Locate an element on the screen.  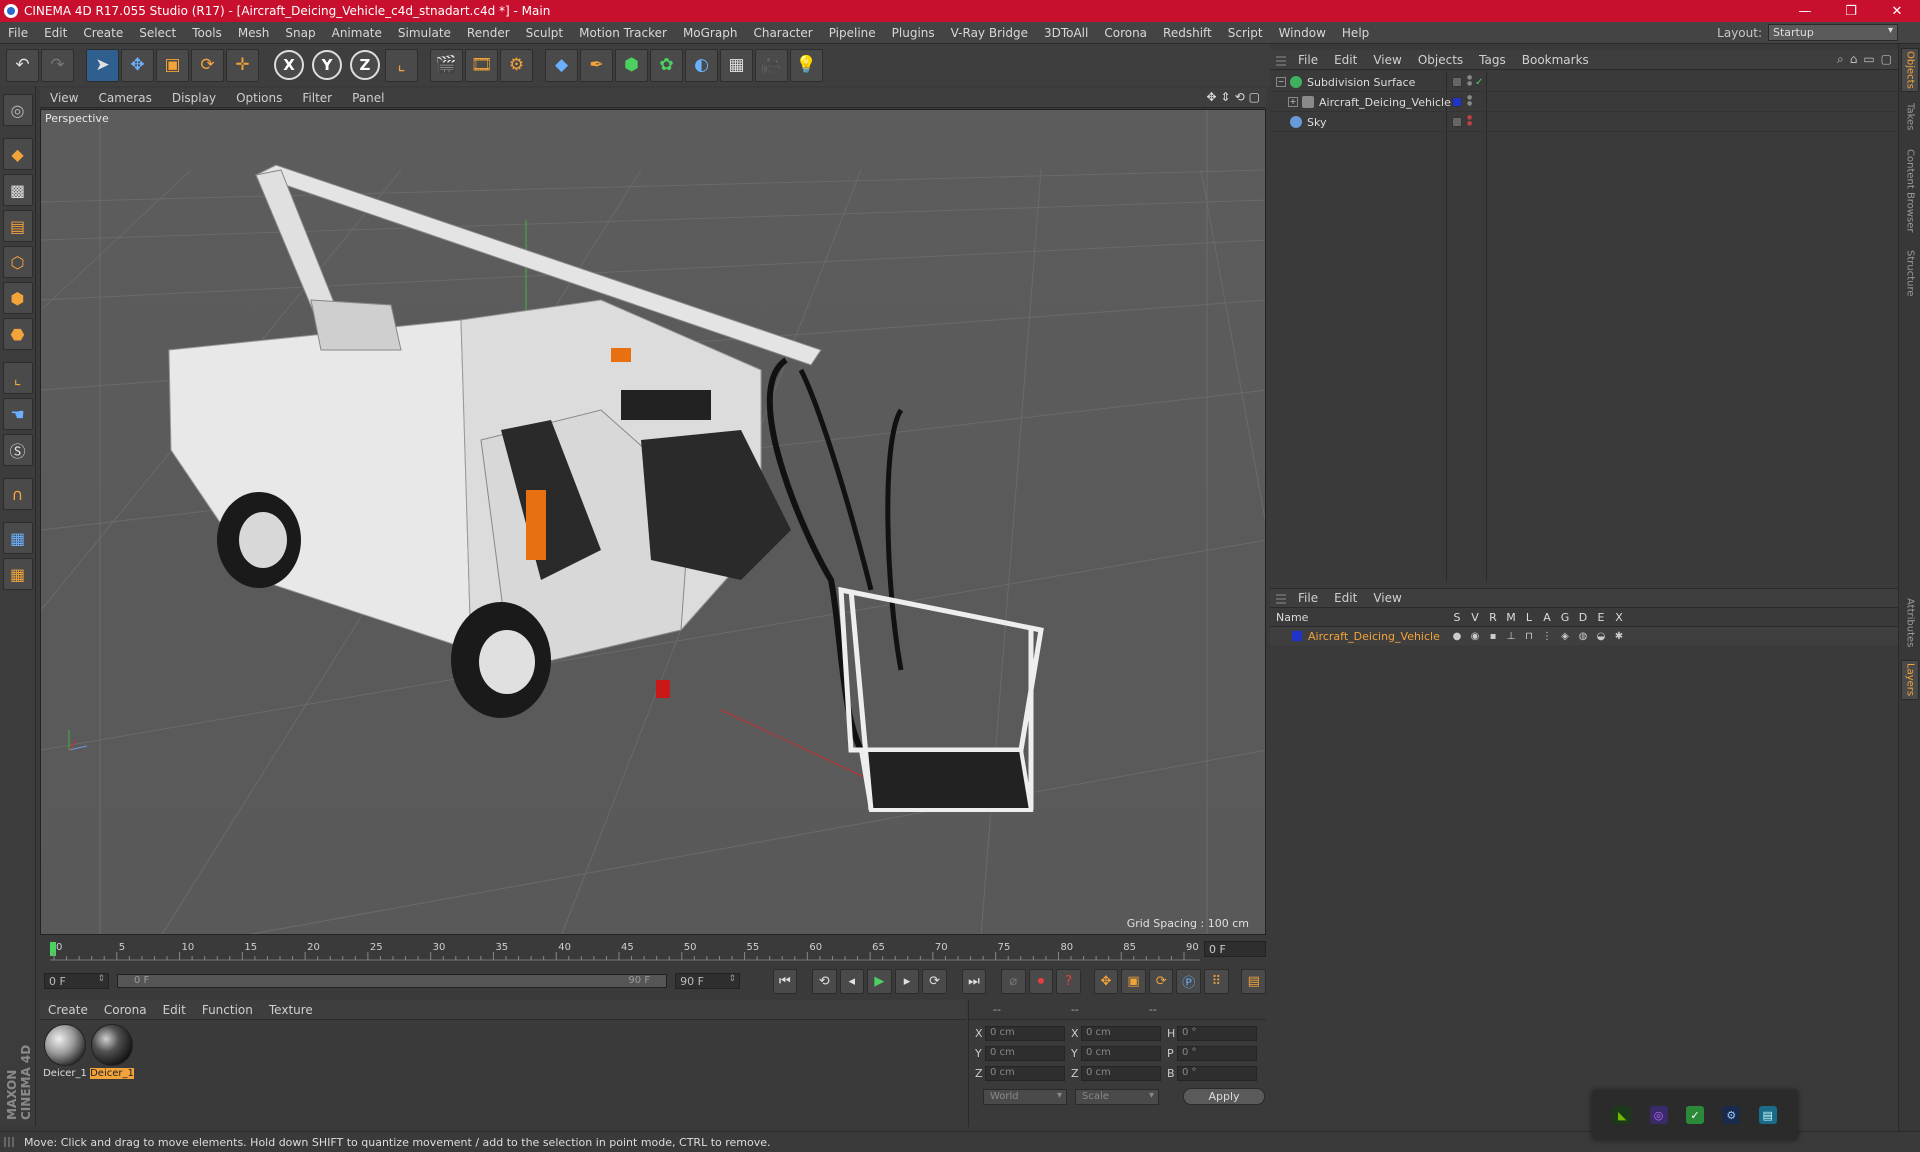
camera-button: 🎥 is located at coordinates (771, 65).